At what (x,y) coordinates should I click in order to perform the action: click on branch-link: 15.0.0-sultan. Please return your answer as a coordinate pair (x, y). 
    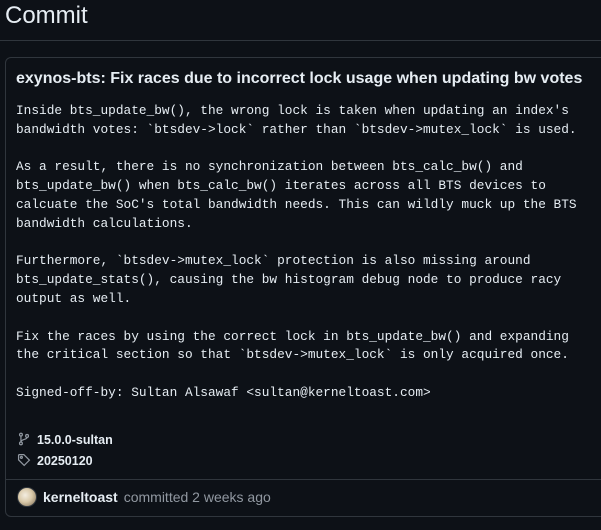
    Looking at the image, I should click on (65, 440).